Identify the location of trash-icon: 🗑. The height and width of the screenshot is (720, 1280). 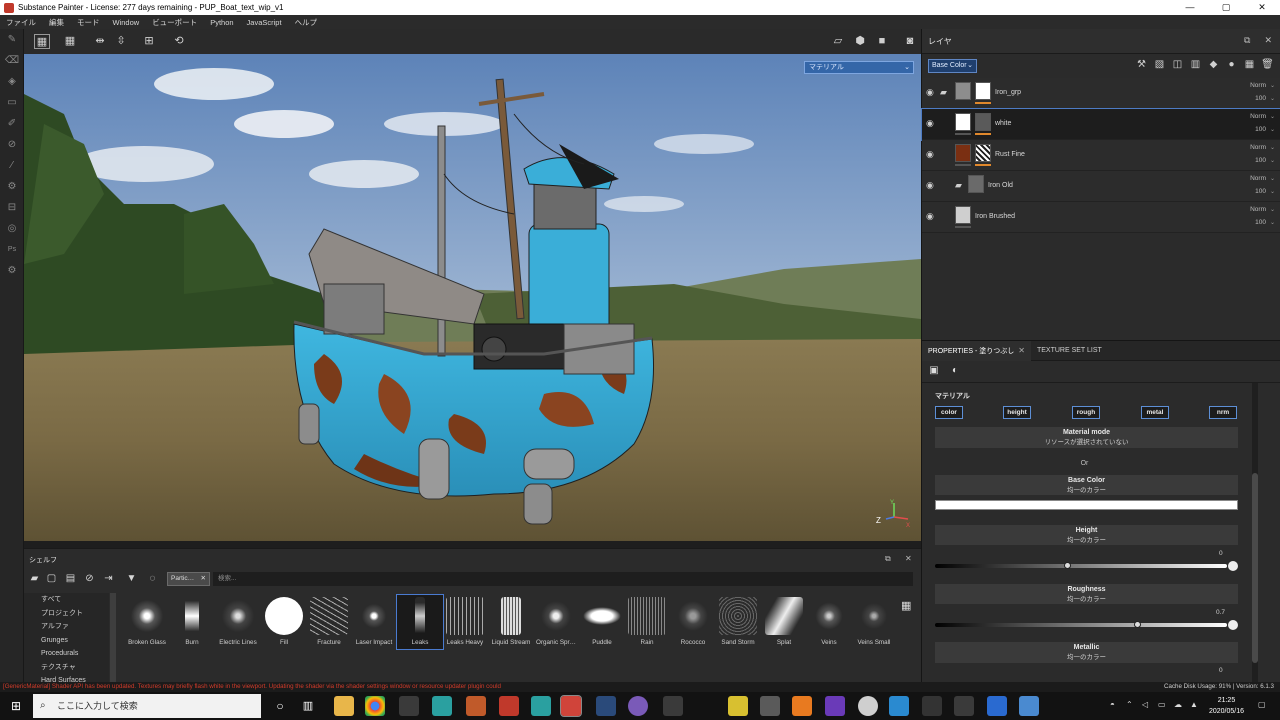
(1267, 65).